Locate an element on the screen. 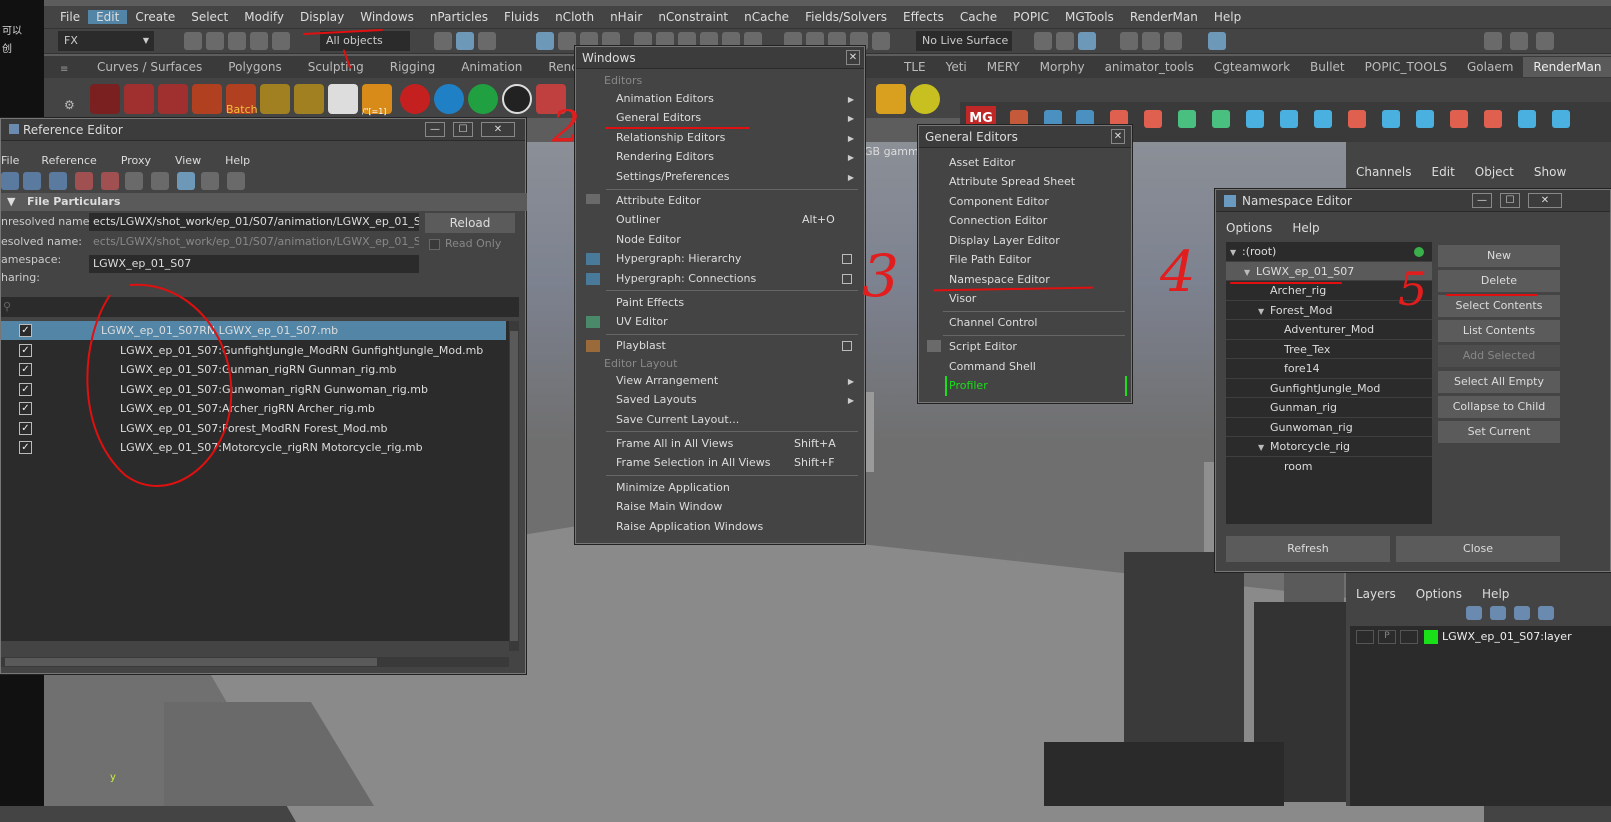 The width and height of the screenshot is (1611, 822). shelf-tab: animator_tools is located at coordinates (1149, 67).